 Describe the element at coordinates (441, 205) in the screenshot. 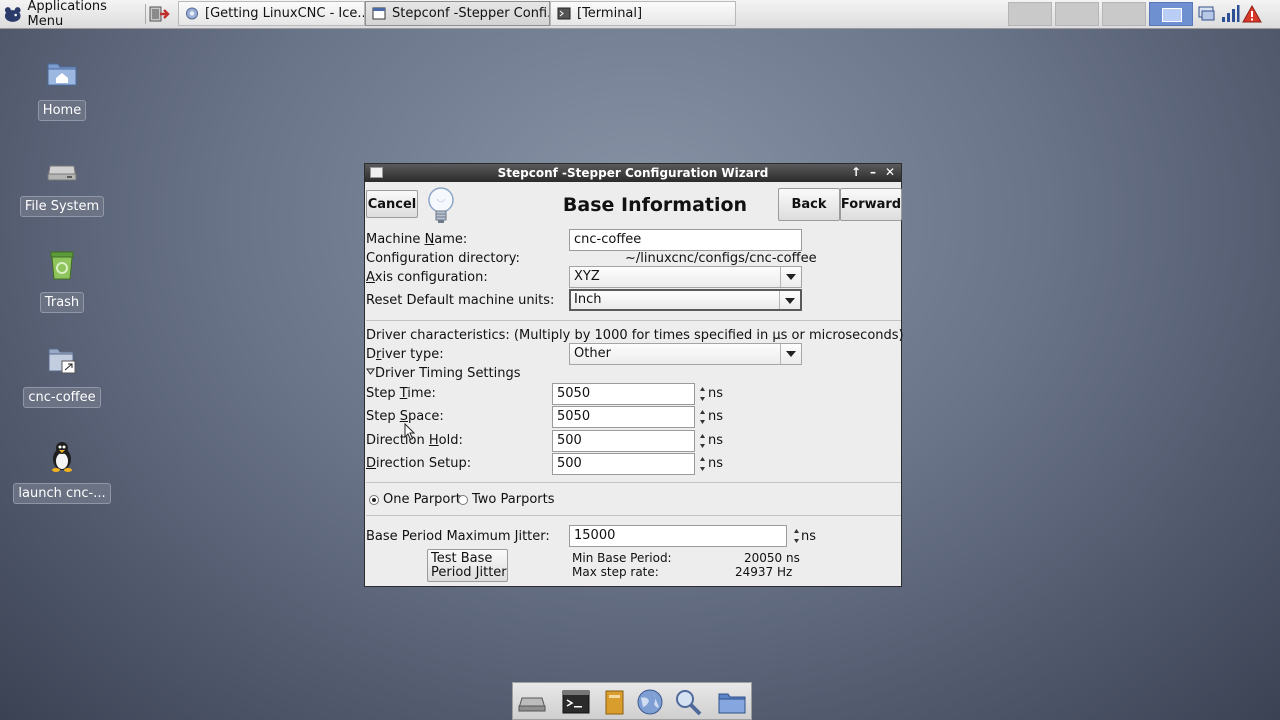

I see `lightbulb-icon` at that location.